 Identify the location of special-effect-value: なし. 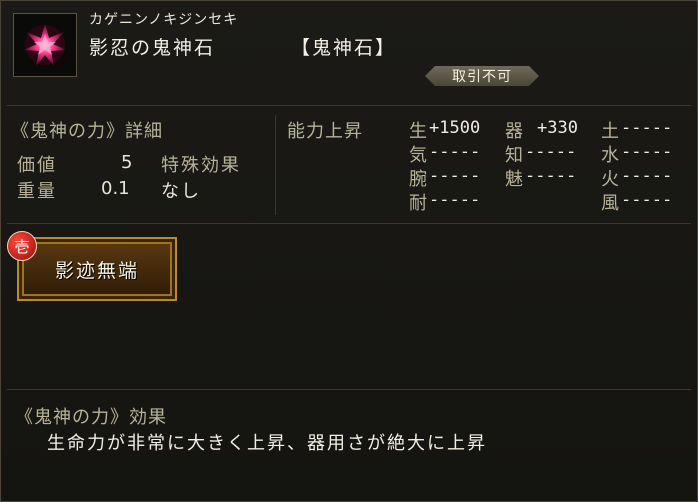
(181, 191).